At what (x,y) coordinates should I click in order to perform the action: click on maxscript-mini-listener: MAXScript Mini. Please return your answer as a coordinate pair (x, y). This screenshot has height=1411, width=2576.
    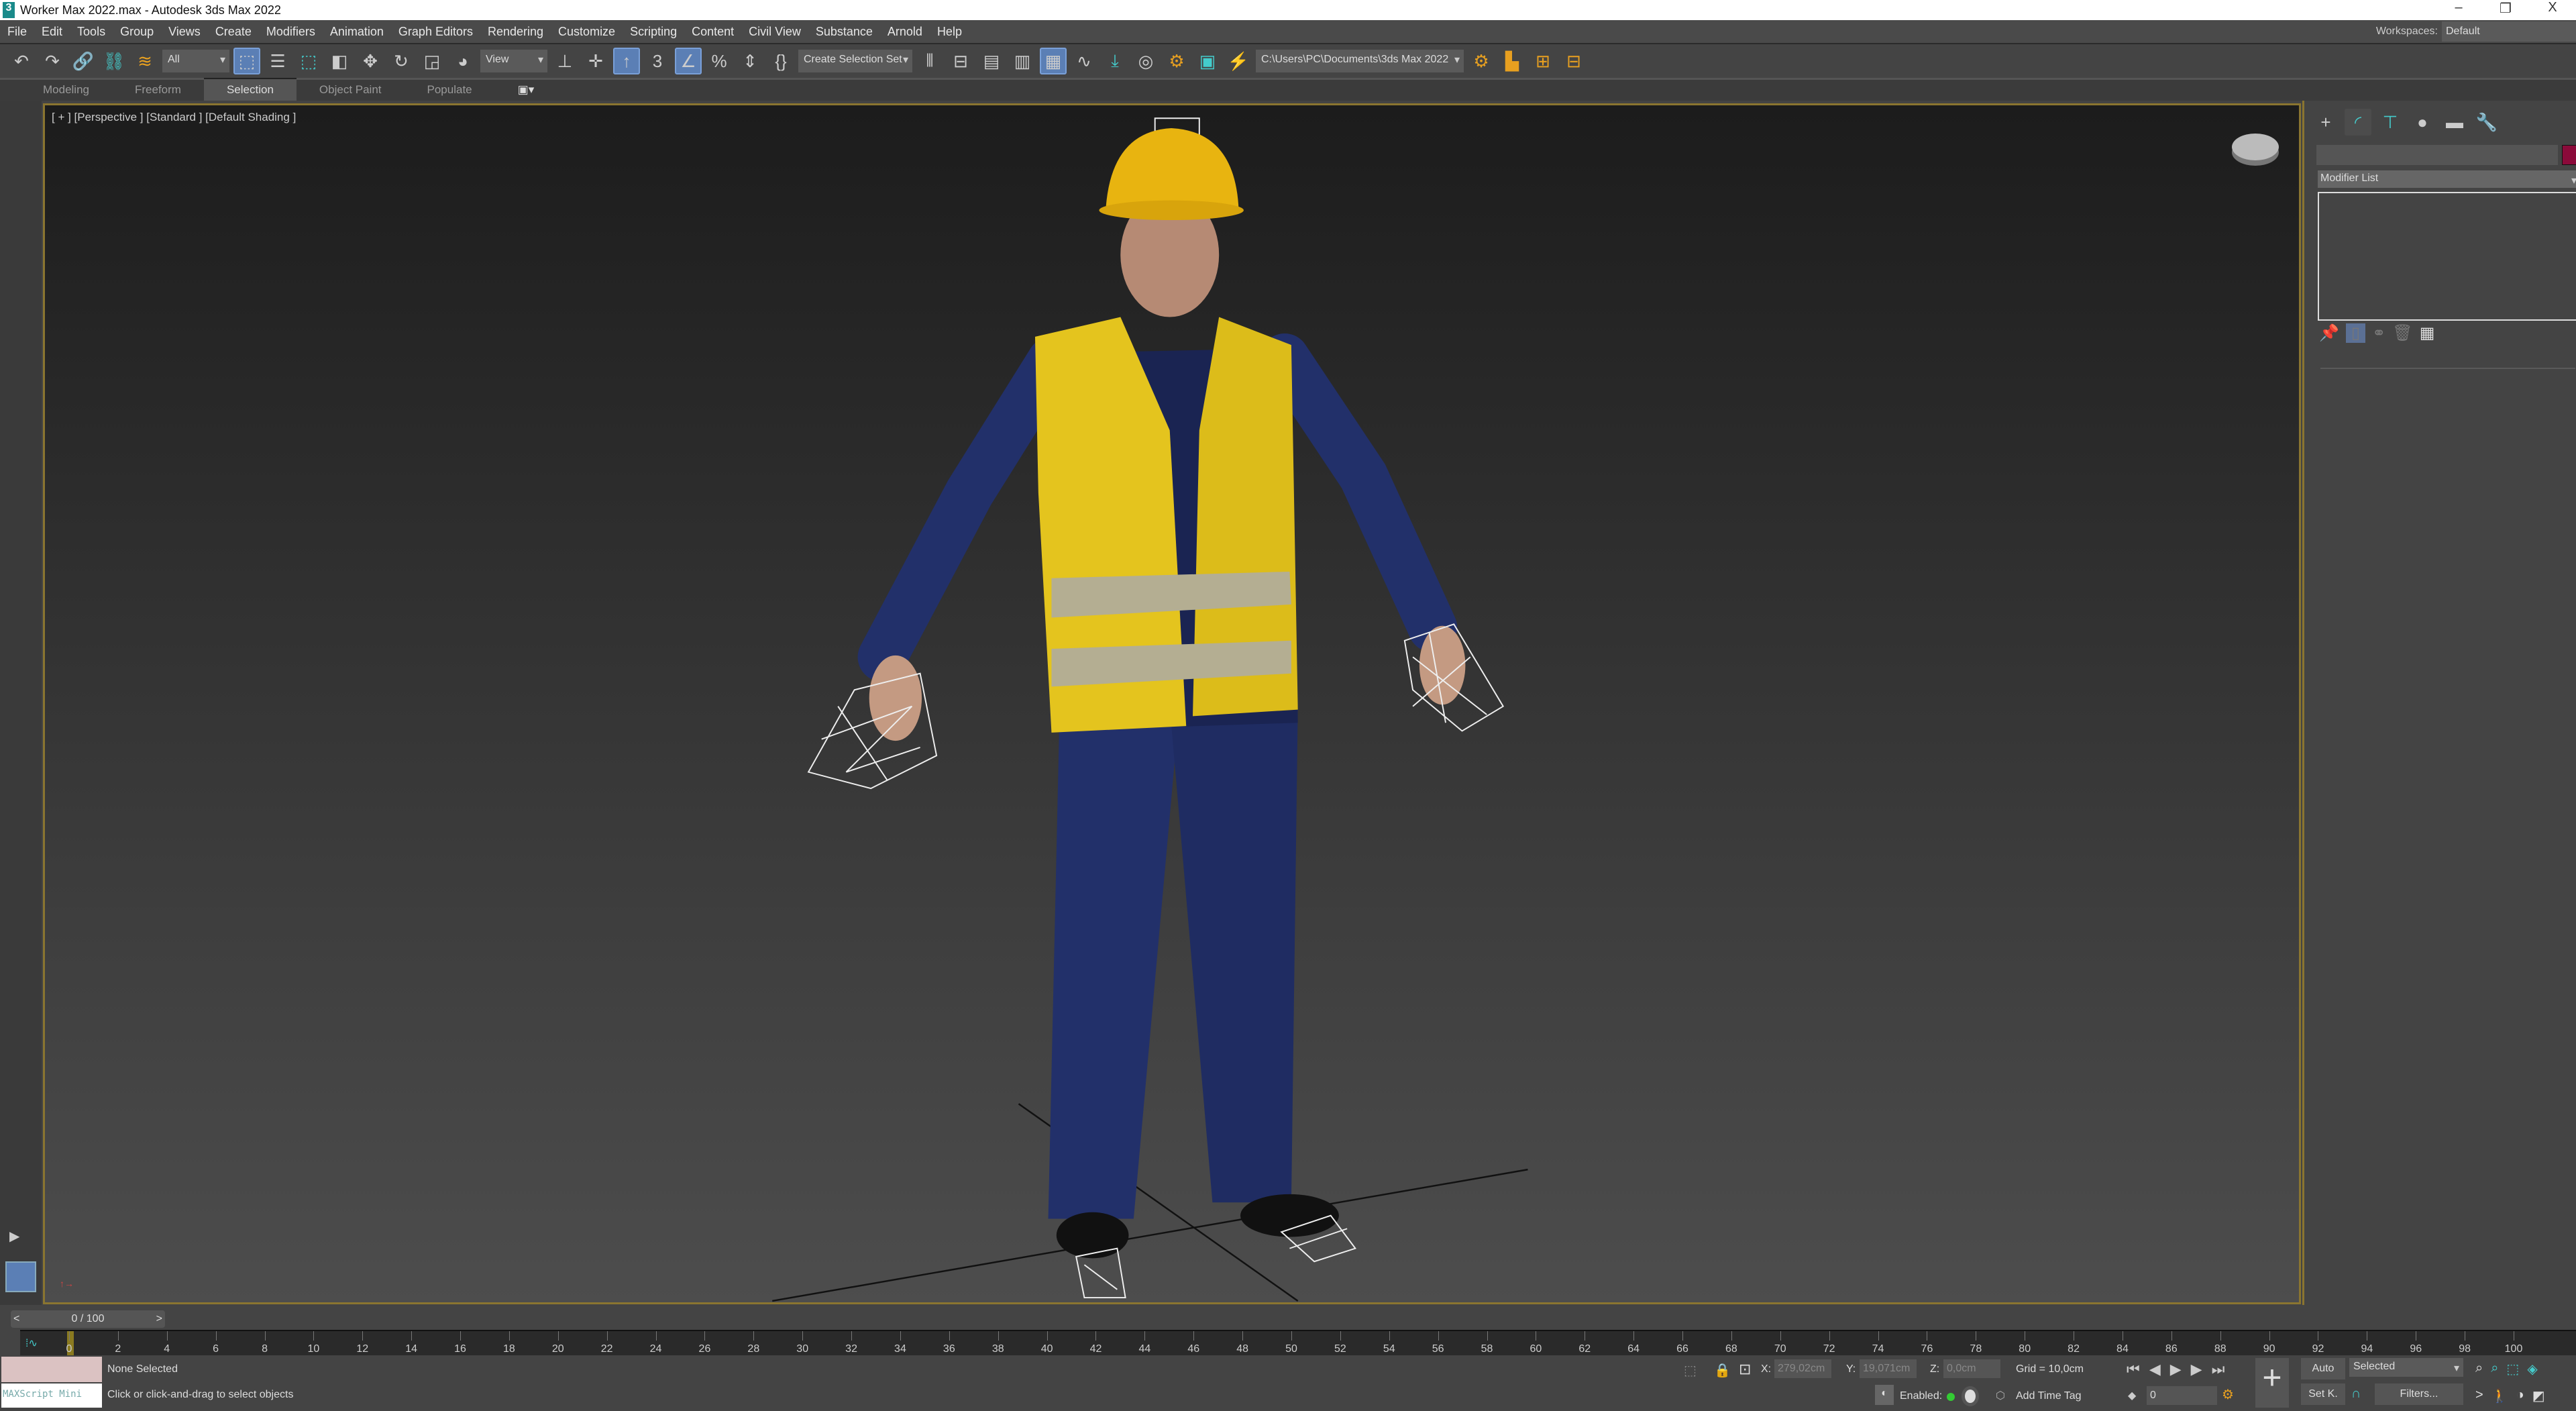
    Looking at the image, I should click on (51, 1395).